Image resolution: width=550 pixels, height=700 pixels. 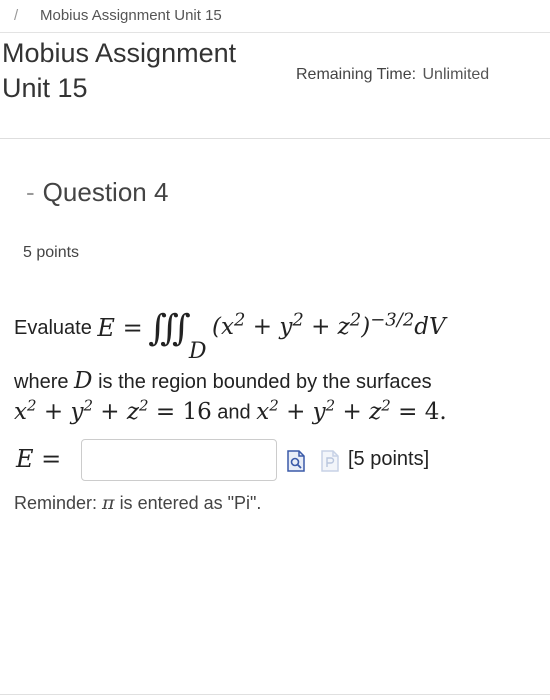 I want to click on reminder: Reminder: π is entered as "Pi"., so click(x=138, y=503).